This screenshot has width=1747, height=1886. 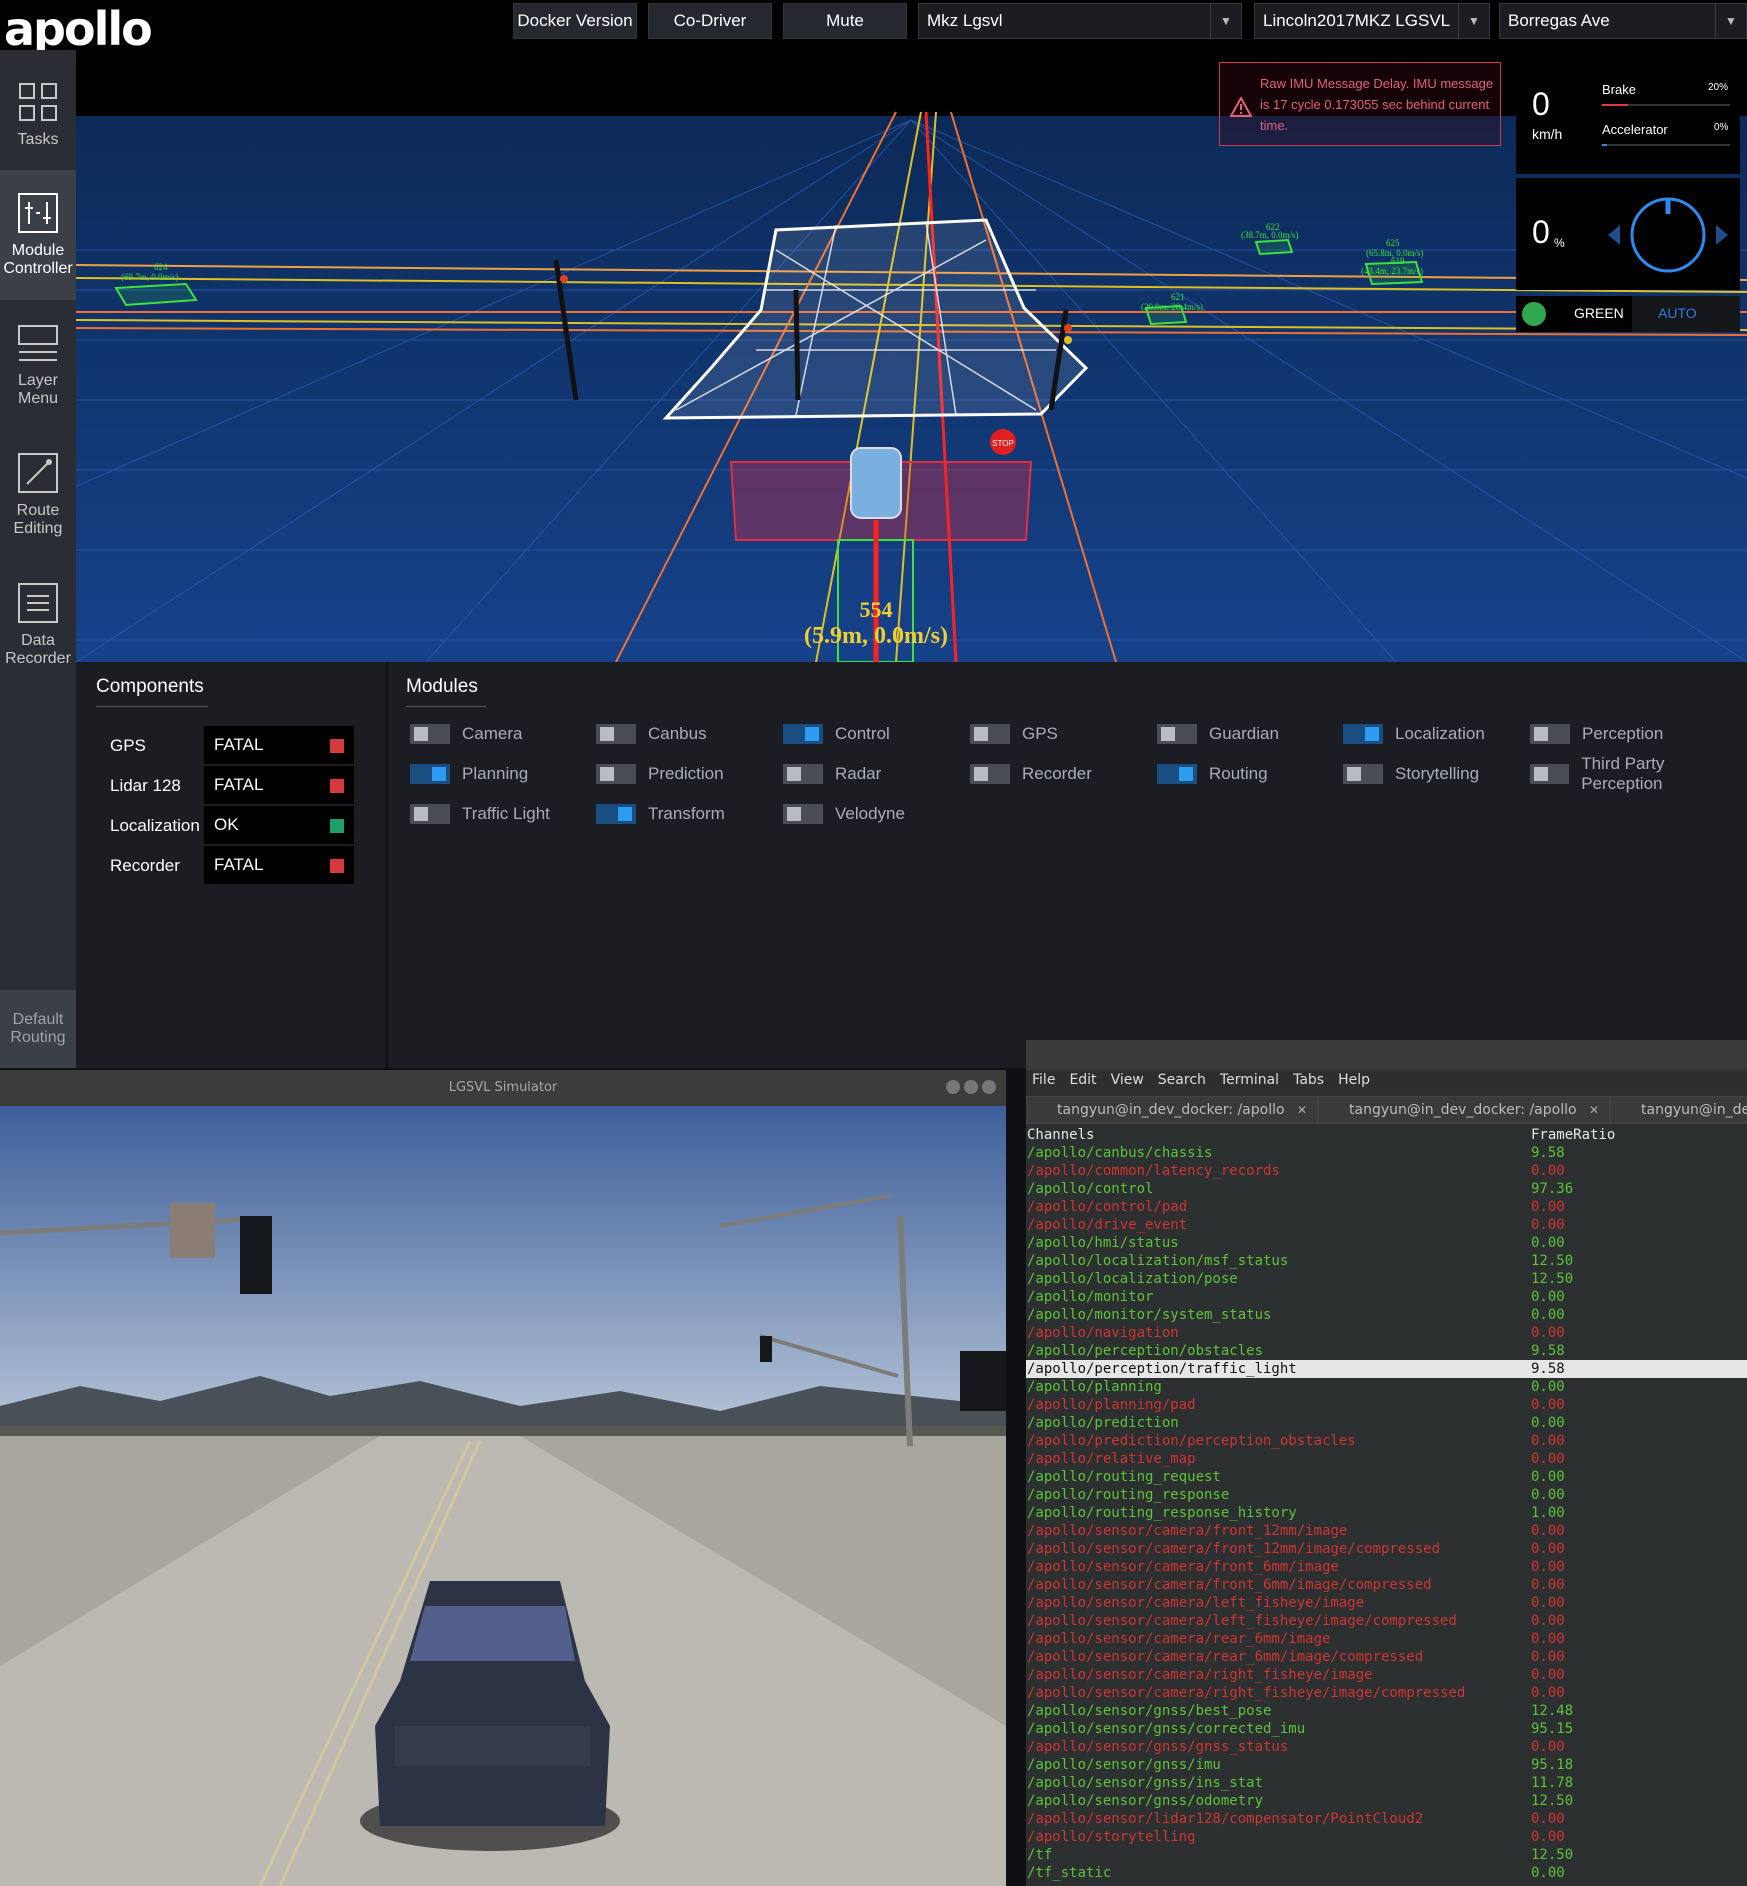 I want to click on terminal-menu-file: File, so click(x=1043, y=1083).